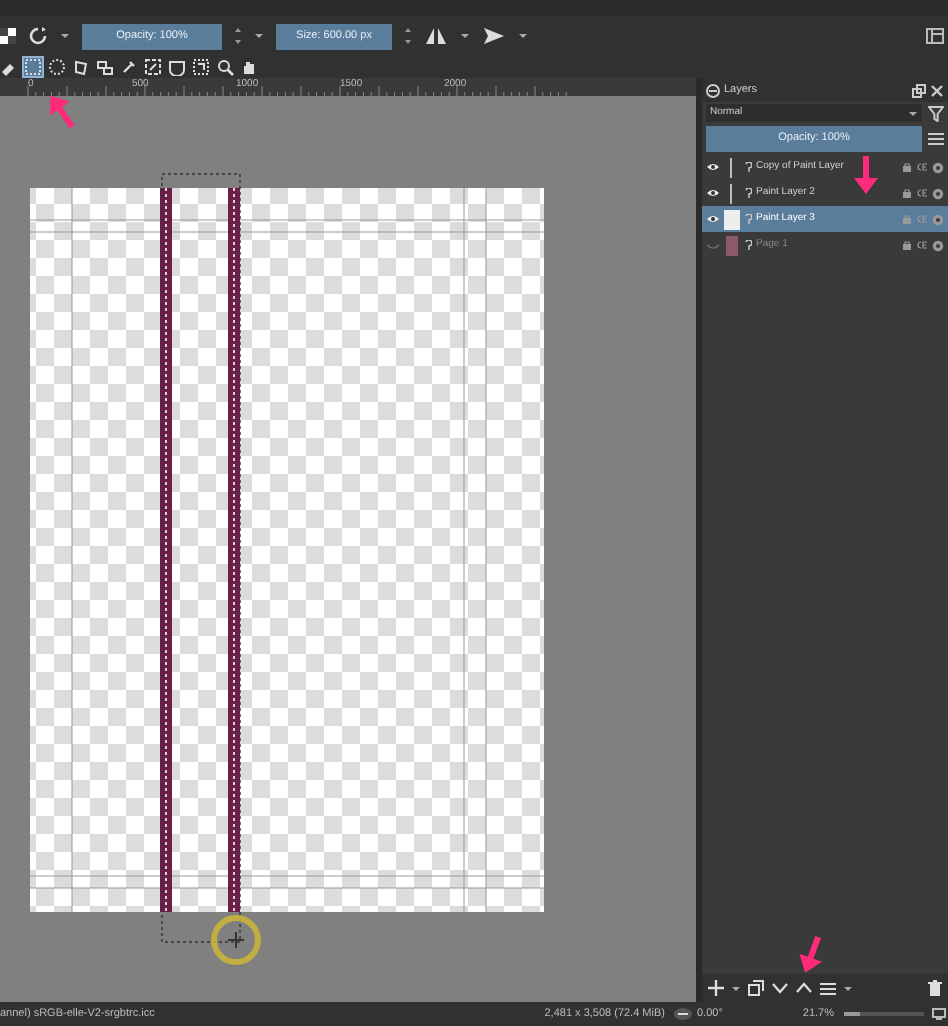 This screenshot has width=948, height=1026. What do you see at coordinates (713, 245) in the screenshot?
I see `hidden-eye-icon` at bounding box center [713, 245].